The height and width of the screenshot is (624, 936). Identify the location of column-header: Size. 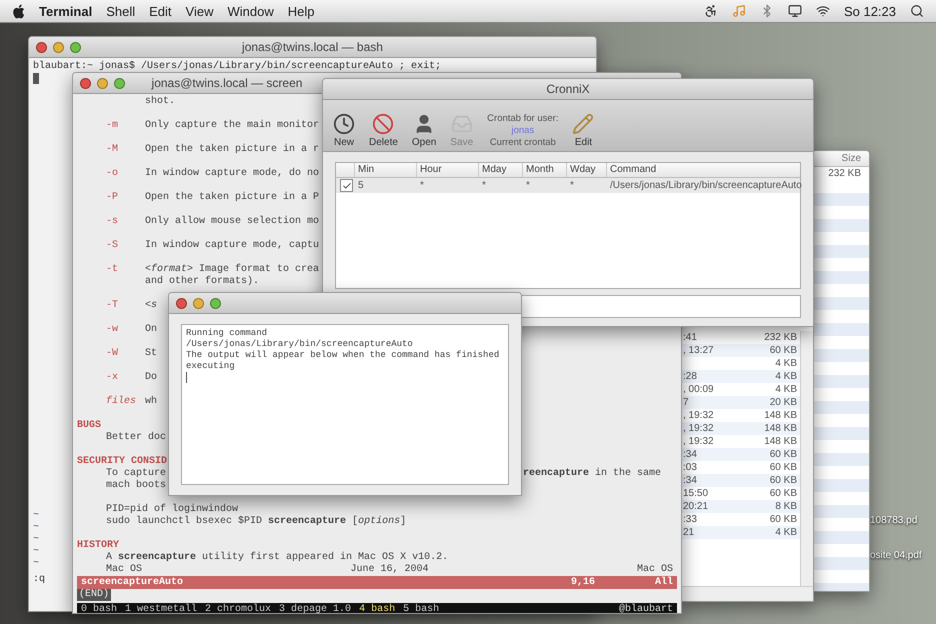
(841, 159).